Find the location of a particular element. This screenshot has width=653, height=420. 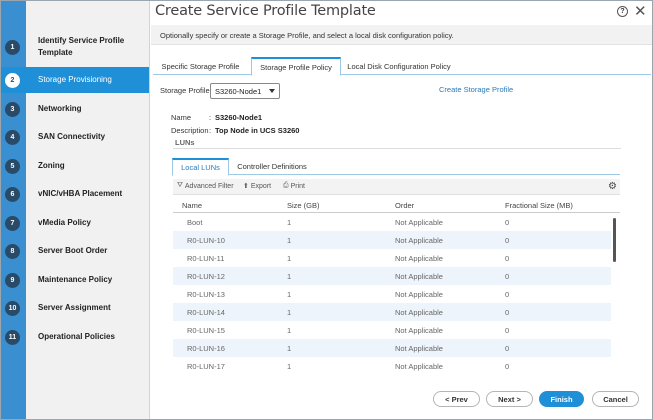

table-row: R0-LUN-16 1 Not Applicable 0 is located at coordinates (392, 348).